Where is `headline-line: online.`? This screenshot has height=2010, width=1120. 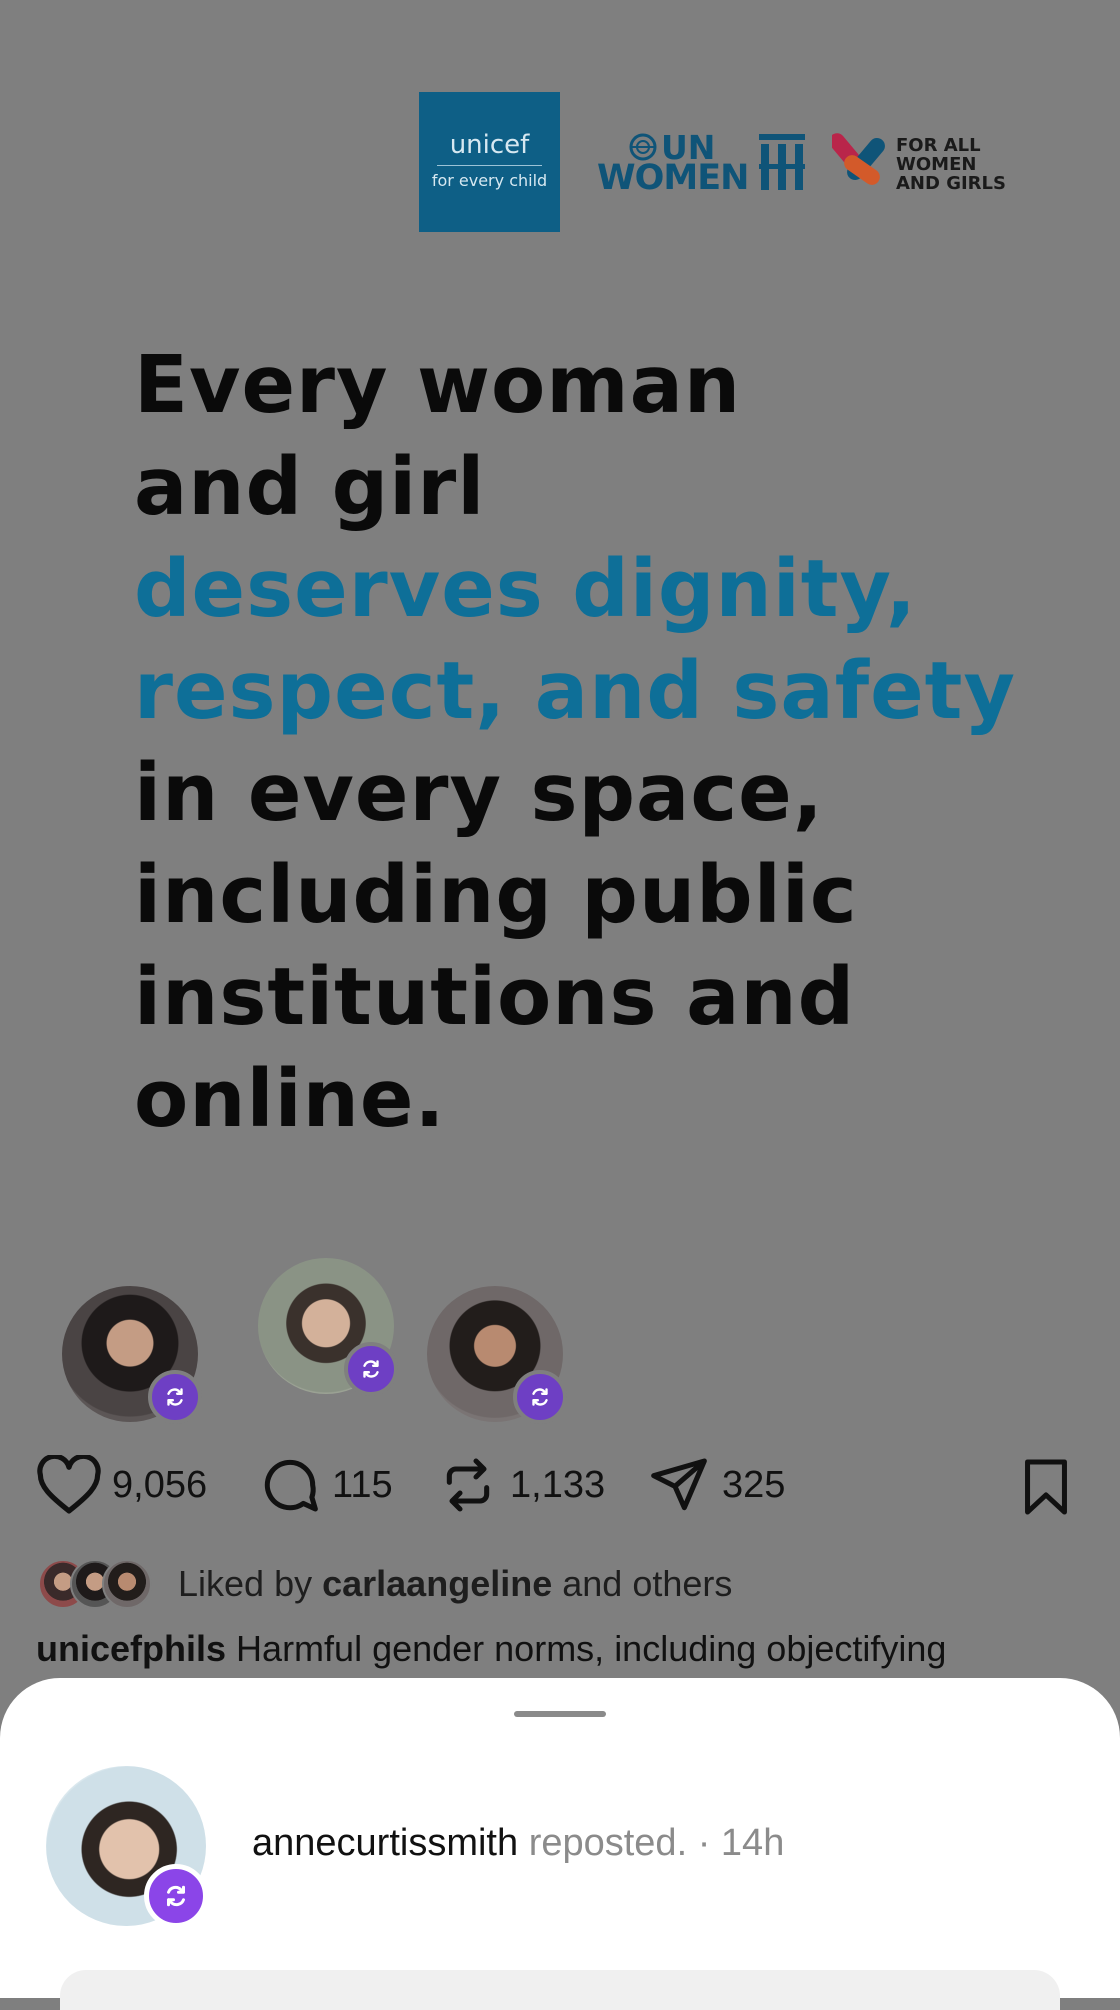
headline-line: online. is located at coordinates (290, 1099).